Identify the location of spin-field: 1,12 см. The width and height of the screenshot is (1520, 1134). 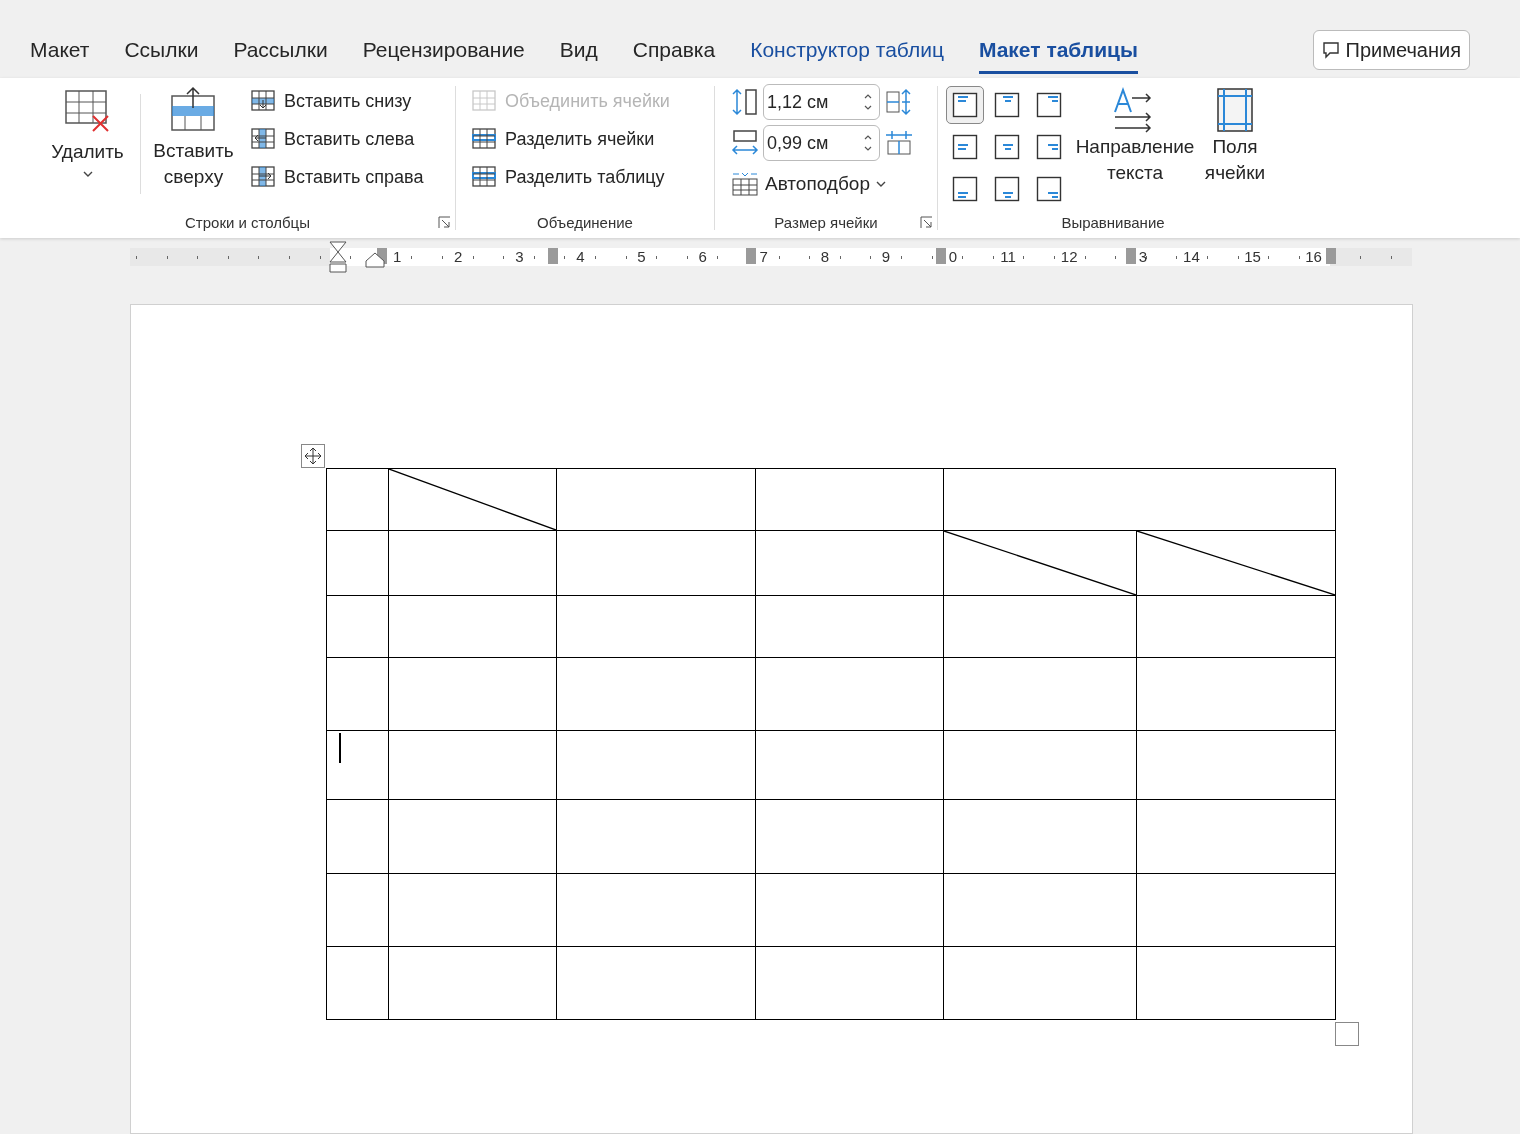
(821, 102).